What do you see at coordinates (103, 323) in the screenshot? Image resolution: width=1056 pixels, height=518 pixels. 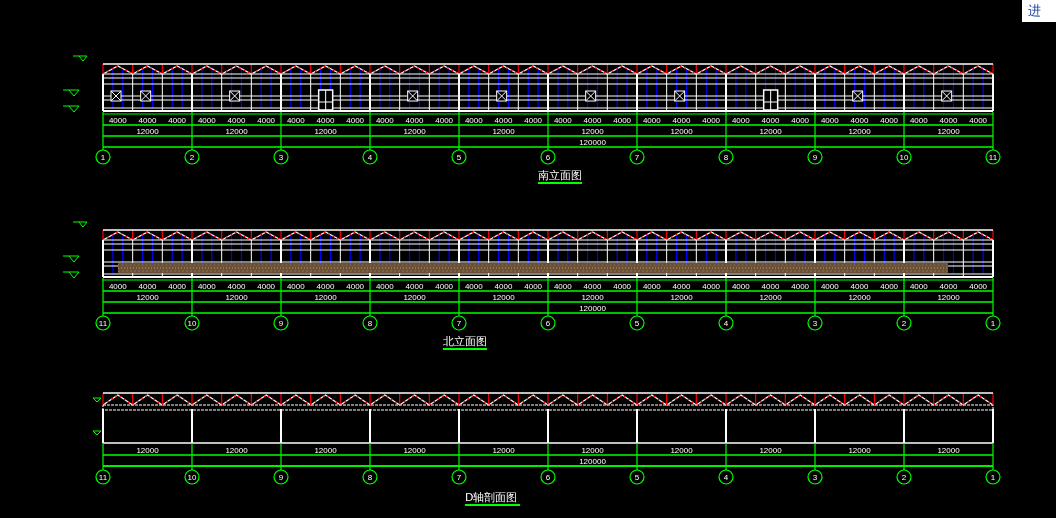 I see `axis-bubble: 11` at bounding box center [103, 323].